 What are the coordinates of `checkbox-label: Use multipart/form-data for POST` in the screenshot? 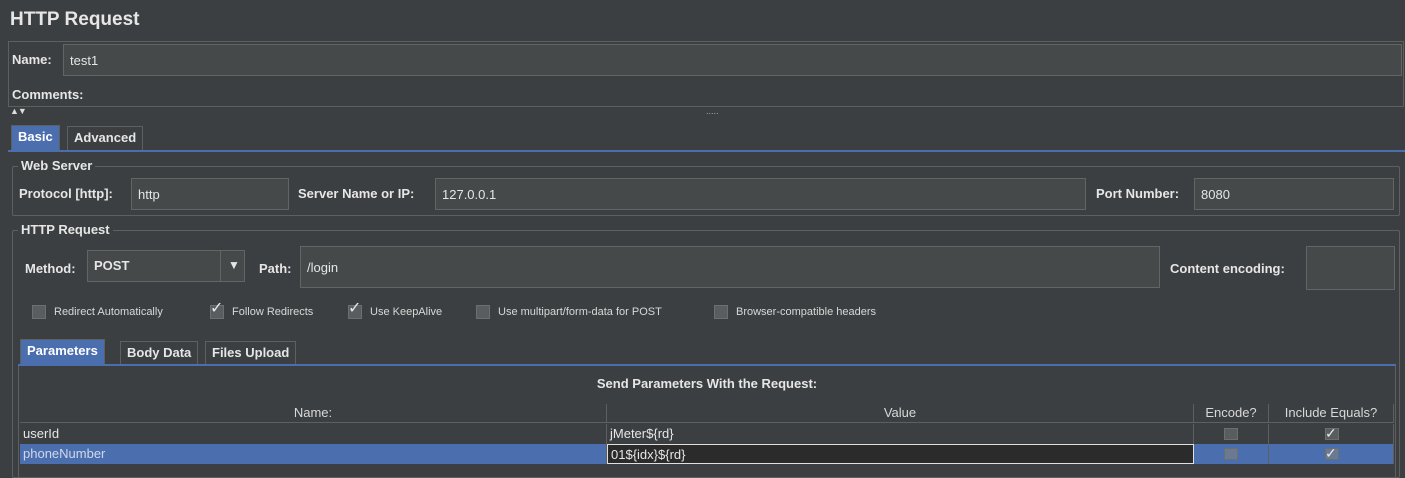 It's located at (580, 312).